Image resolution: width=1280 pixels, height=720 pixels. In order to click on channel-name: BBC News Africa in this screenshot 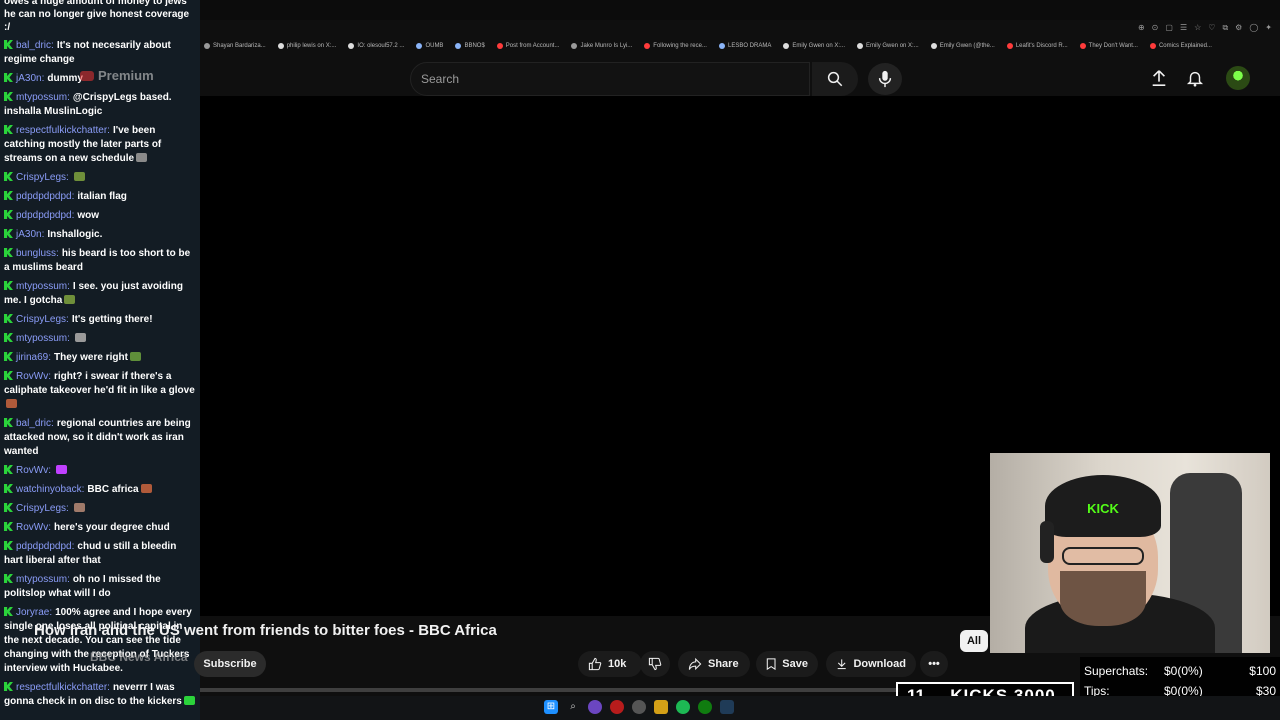, I will do `click(139, 657)`.